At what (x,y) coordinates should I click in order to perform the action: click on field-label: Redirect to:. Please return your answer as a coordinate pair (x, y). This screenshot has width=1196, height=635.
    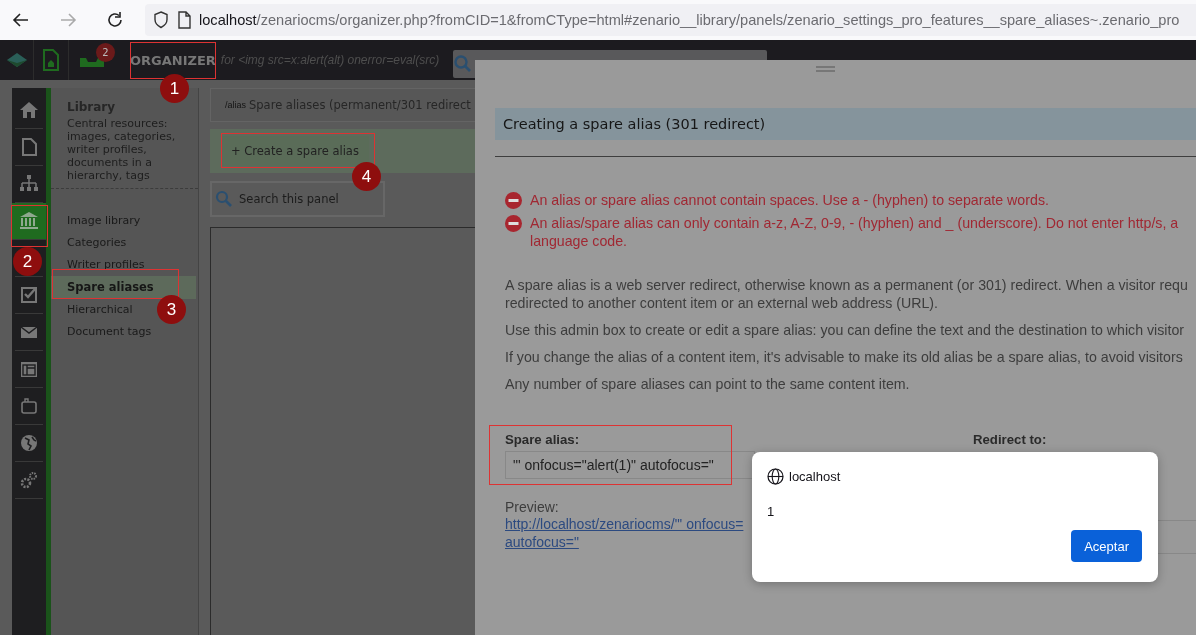
    Looking at the image, I should click on (1010, 439).